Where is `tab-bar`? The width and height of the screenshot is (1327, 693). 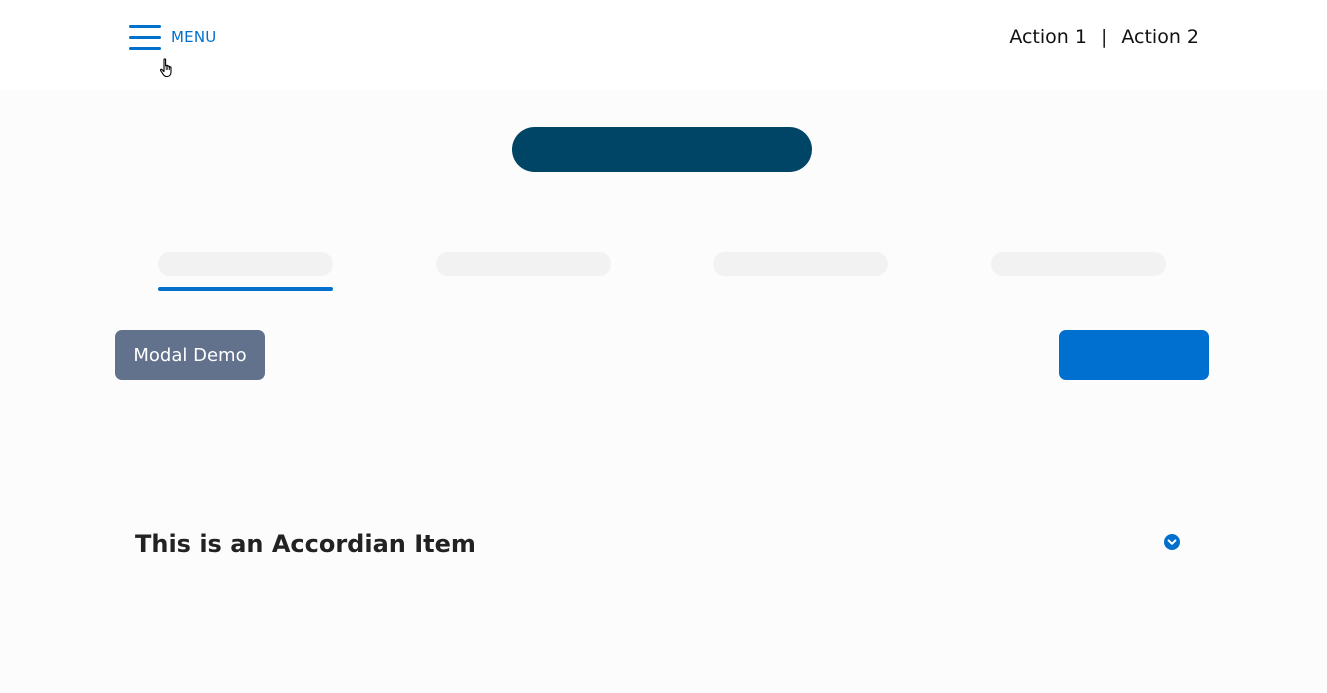
tab-bar is located at coordinates (663, 274).